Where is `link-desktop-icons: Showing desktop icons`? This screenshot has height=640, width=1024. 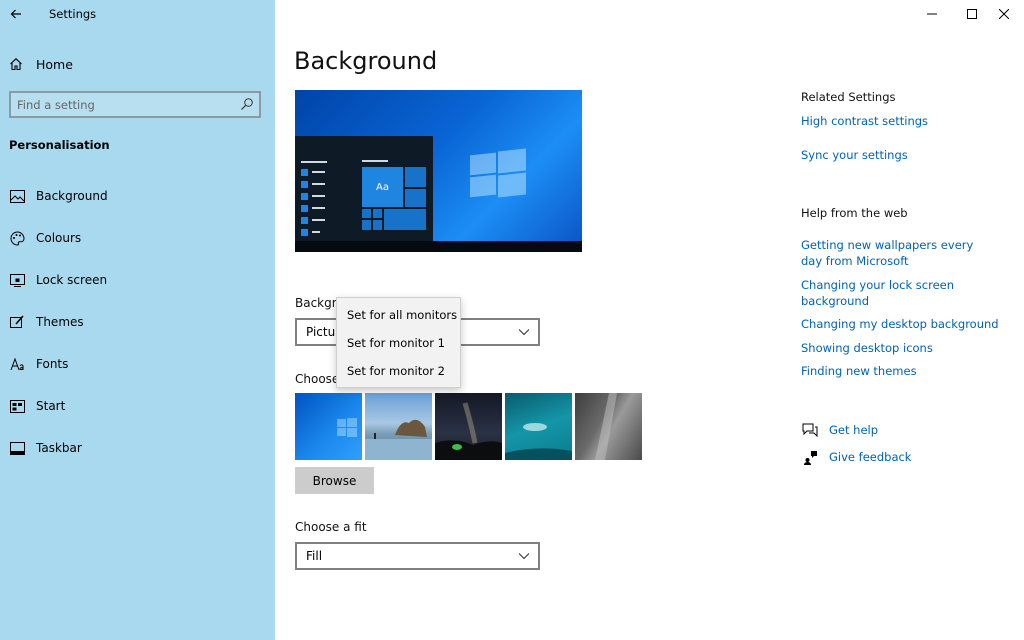
link-desktop-icons: Showing desktop icons is located at coordinates (901, 348).